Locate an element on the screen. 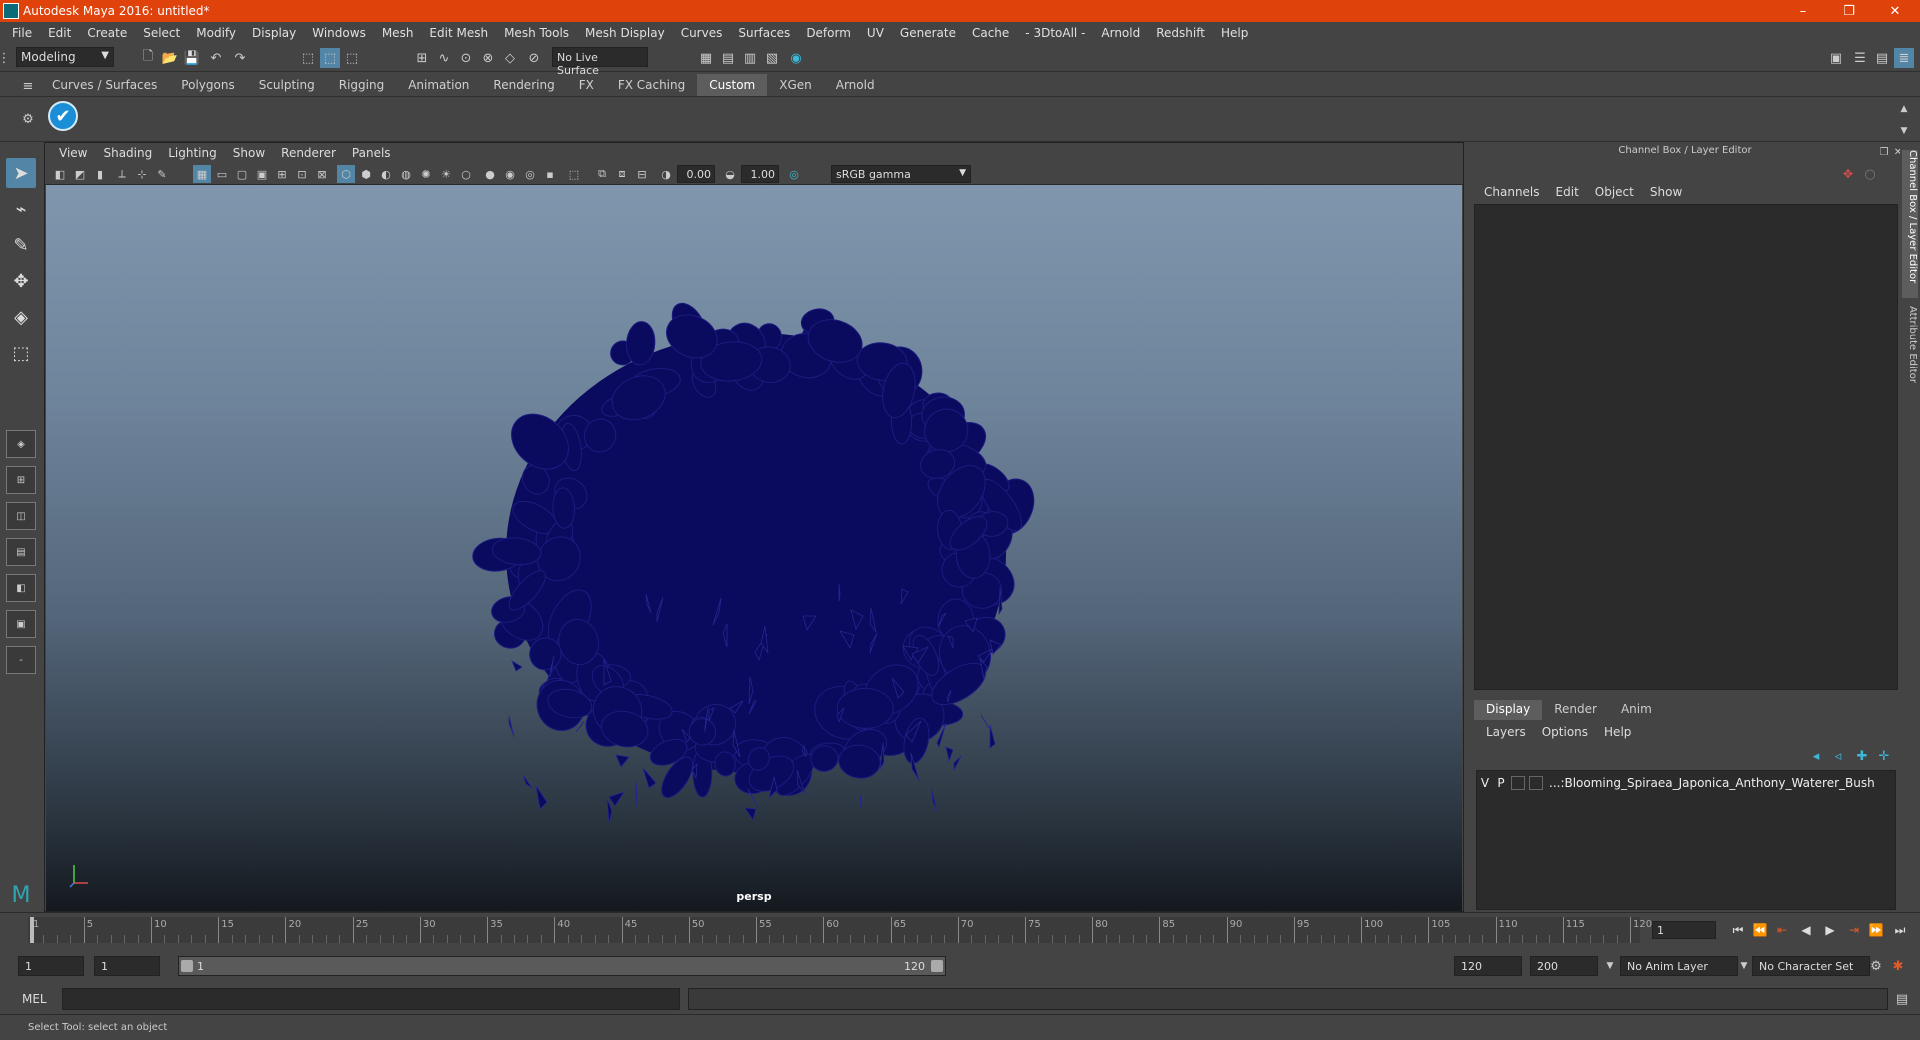 The width and height of the screenshot is (1920, 1040). menu-select: Select is located at coordinates (161, 33).